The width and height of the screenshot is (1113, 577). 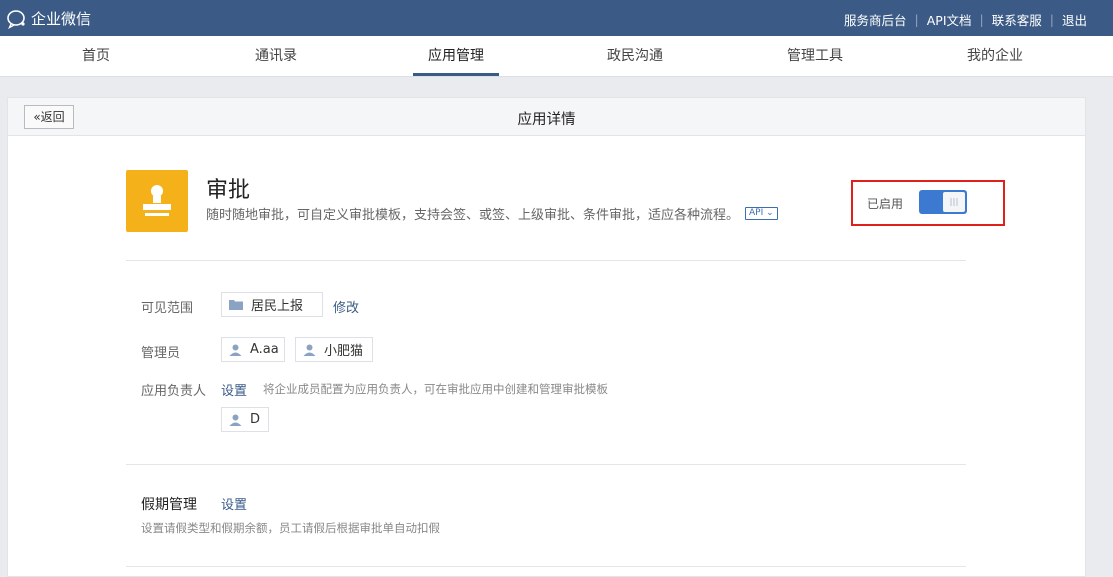 I want to click on back-button: «返回, so click(x=49, y=117).